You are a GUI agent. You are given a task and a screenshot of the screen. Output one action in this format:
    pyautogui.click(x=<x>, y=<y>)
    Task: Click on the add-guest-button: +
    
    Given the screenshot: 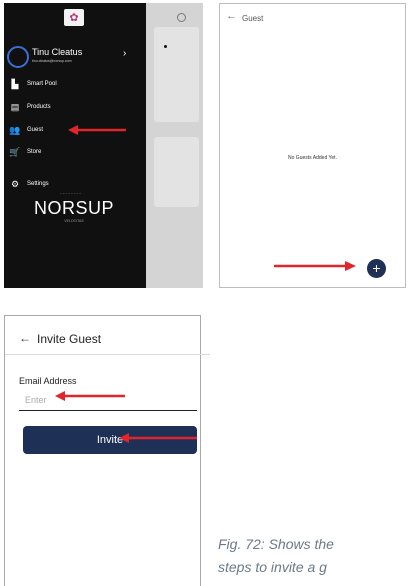 What is the action you would take?
    pyautogui.click(x=376, y=268)
    